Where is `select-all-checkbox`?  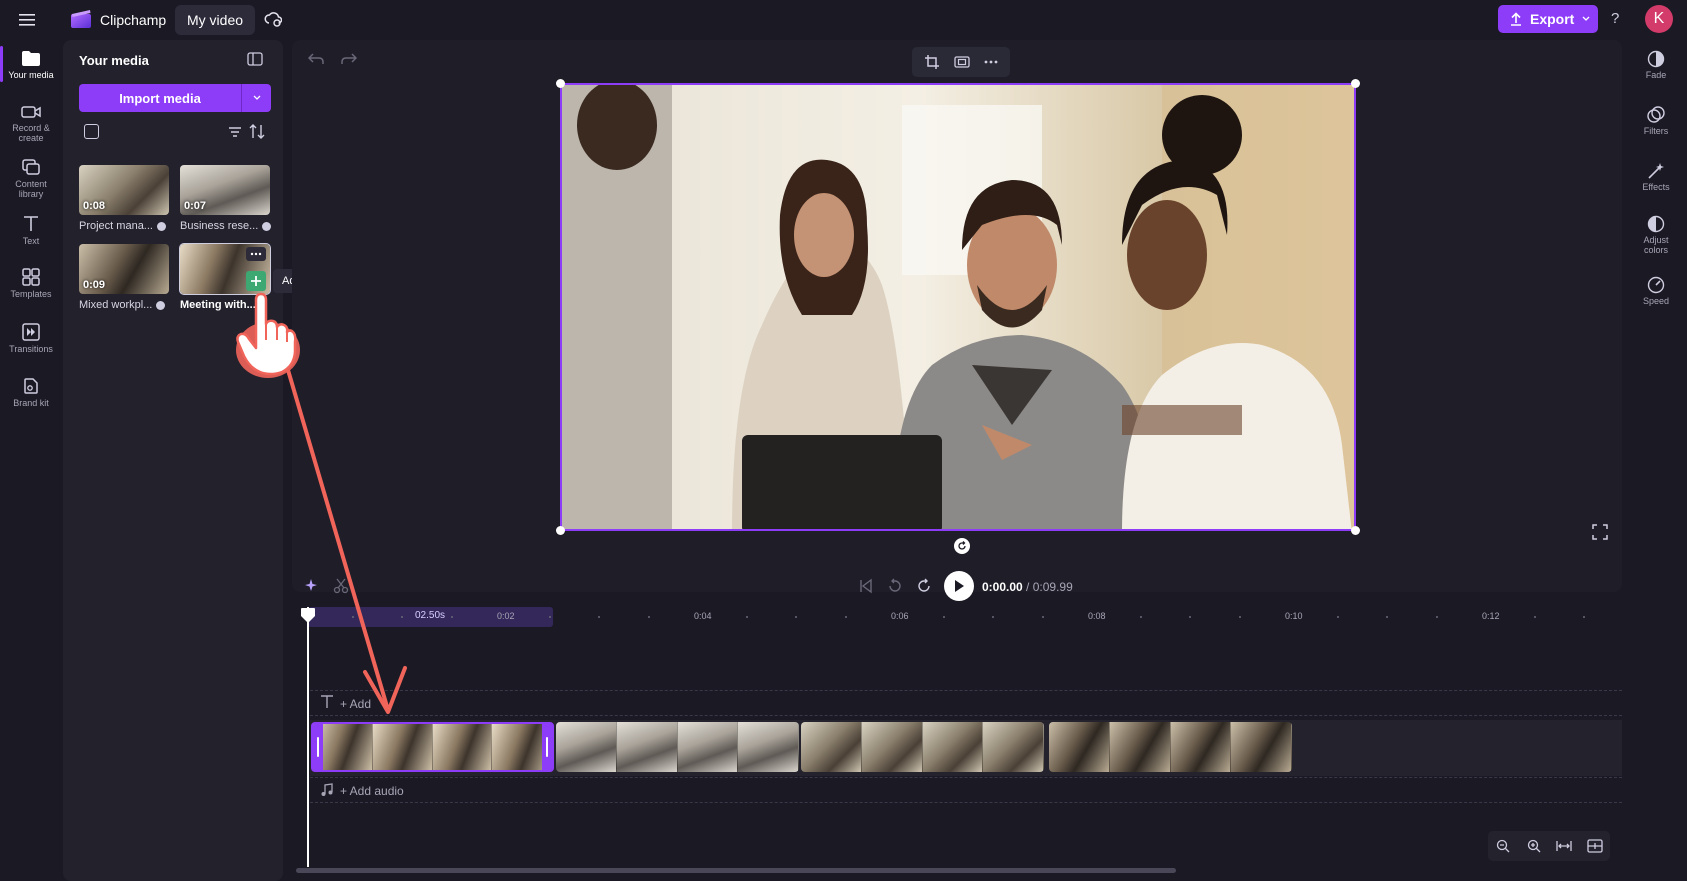 select-all-checkbox is located at coordinates (91, 131).